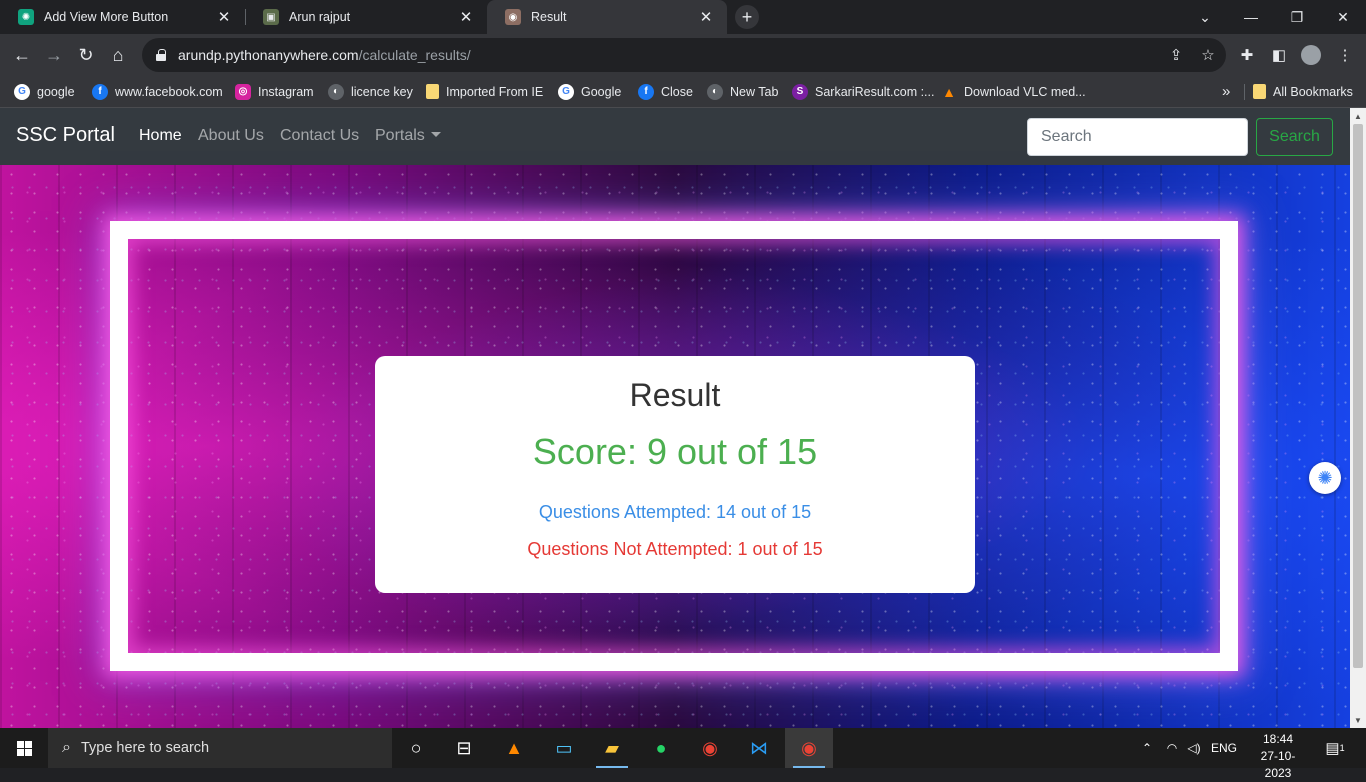  I want to click on bookmark-label: Close, so click(677, 91).